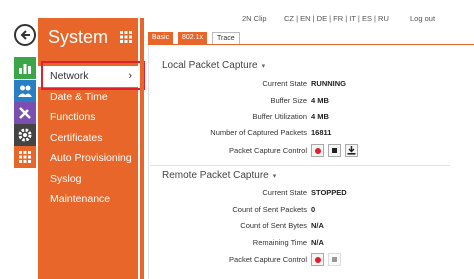  I want to click on sidebar-item-maintenance: Maintenance, so click(88, 199).